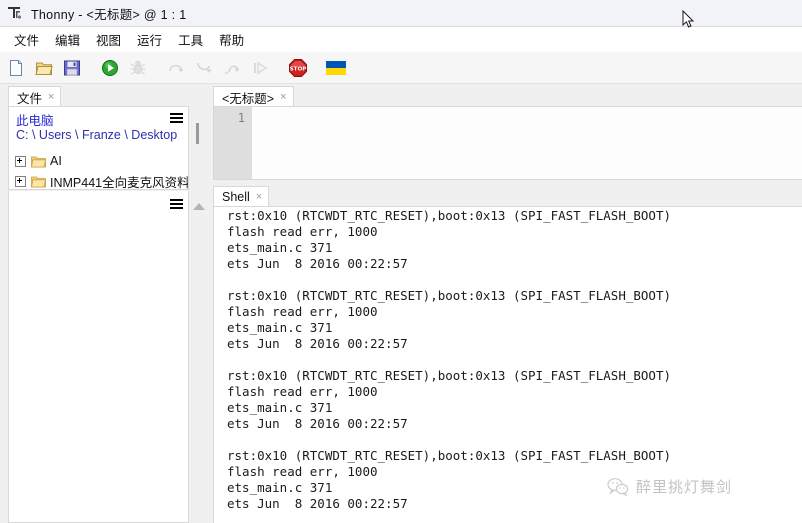  Describe the element at coordinates (503, 95) in the screenshot. I see `editor-tabstrip: <无标题> ×` at that location.